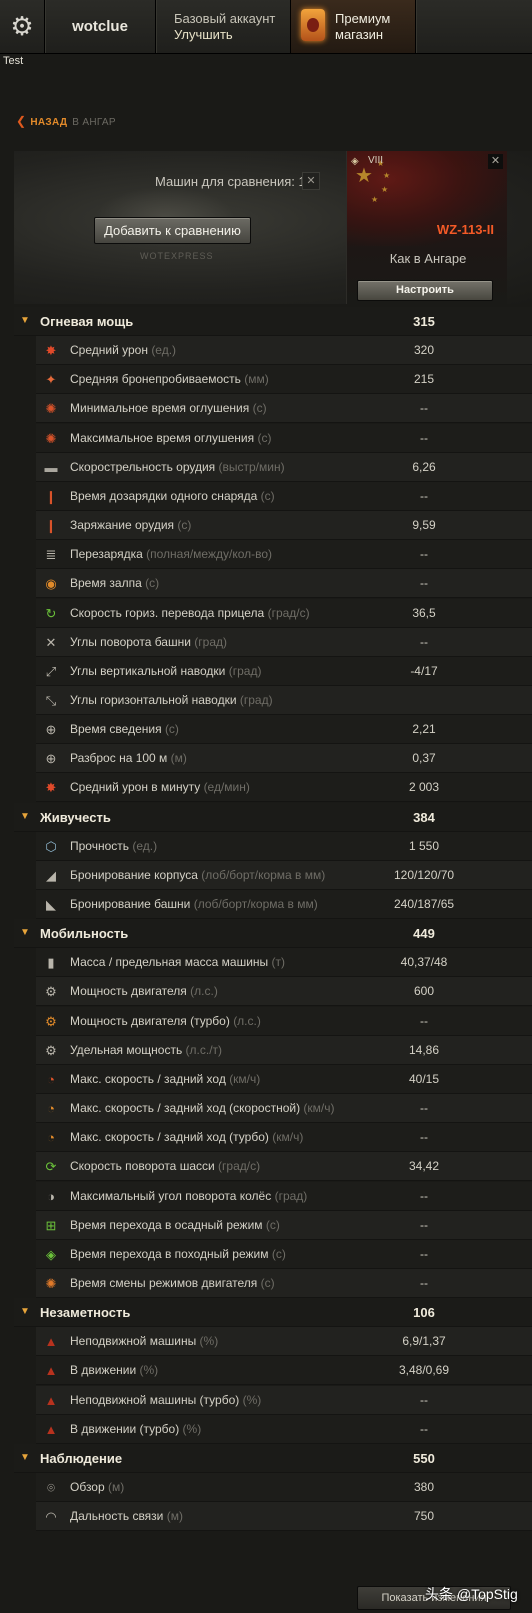 This screenshot has width=532, height=1613. I want to click on category-label: Наблюдение, so click(81, 1458).